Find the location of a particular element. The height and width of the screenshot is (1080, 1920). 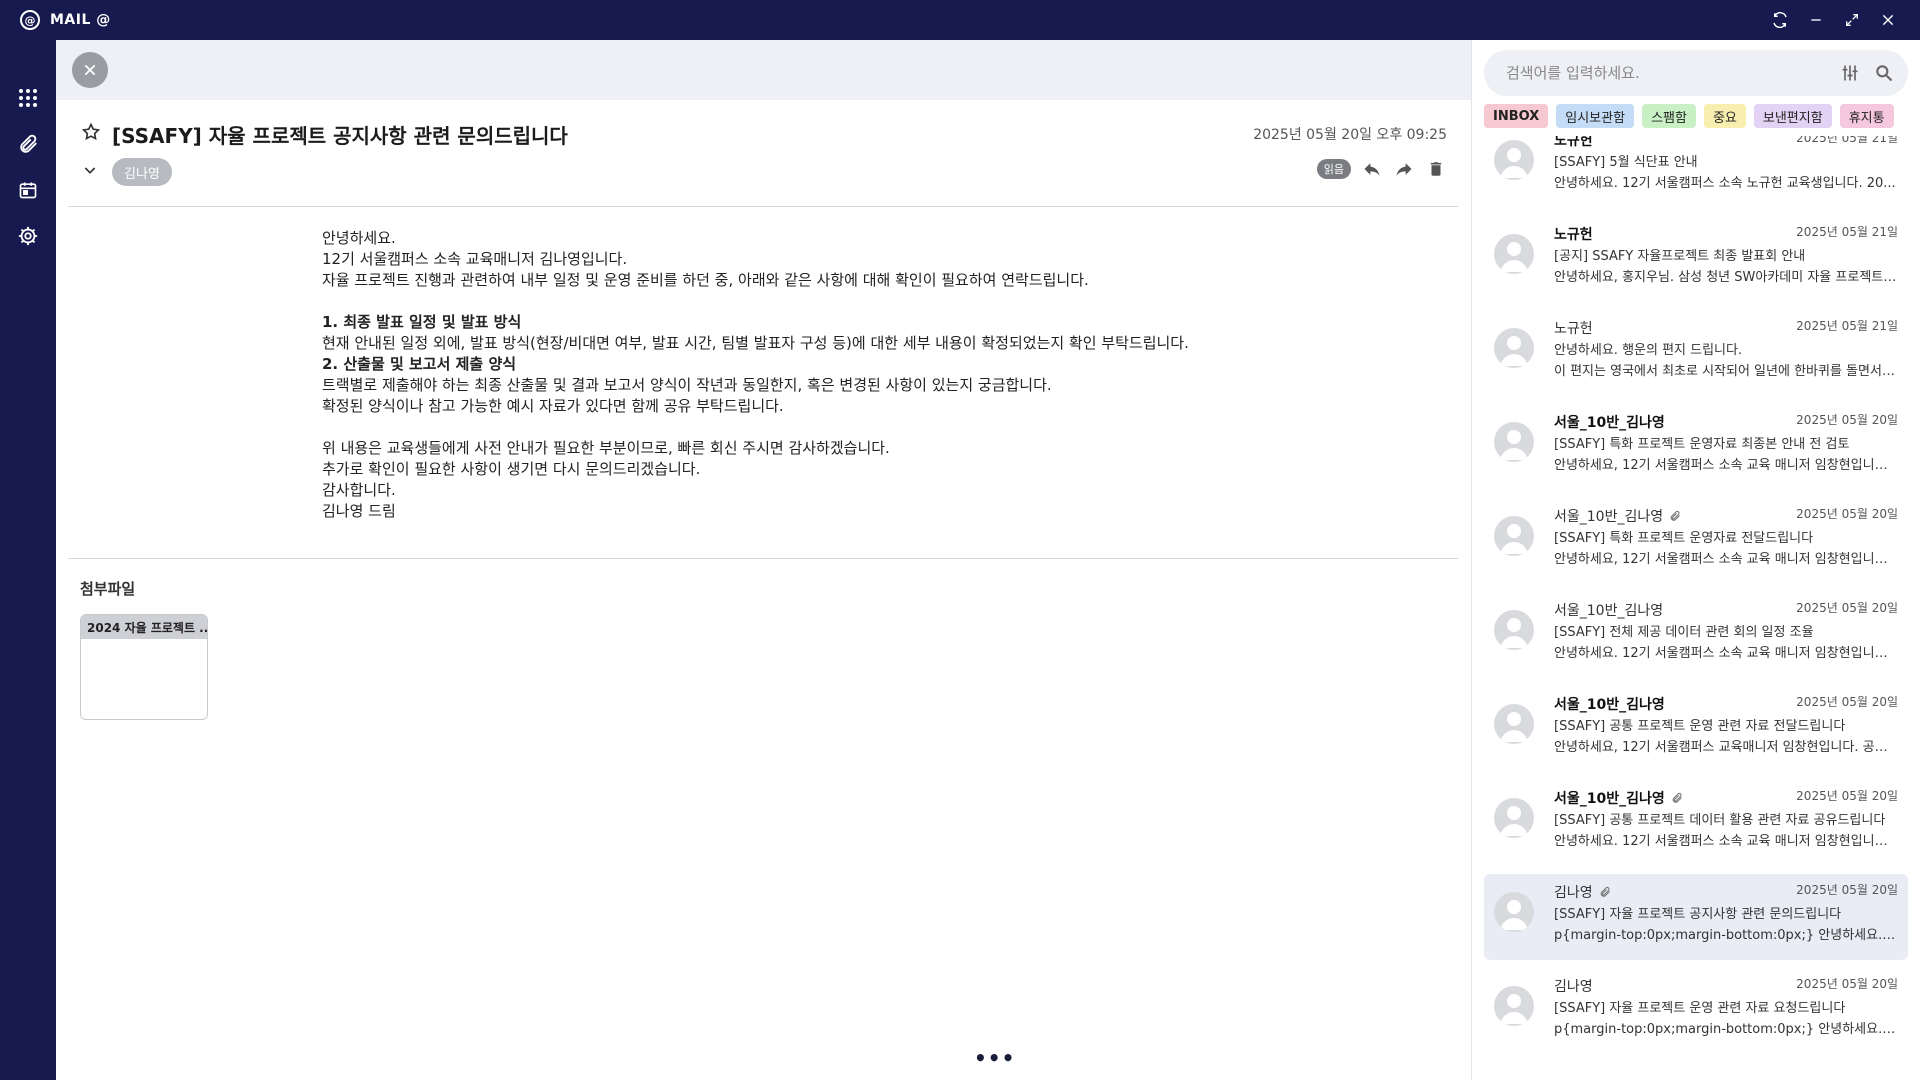

calendar-icon is located at coordinates (28, 190).